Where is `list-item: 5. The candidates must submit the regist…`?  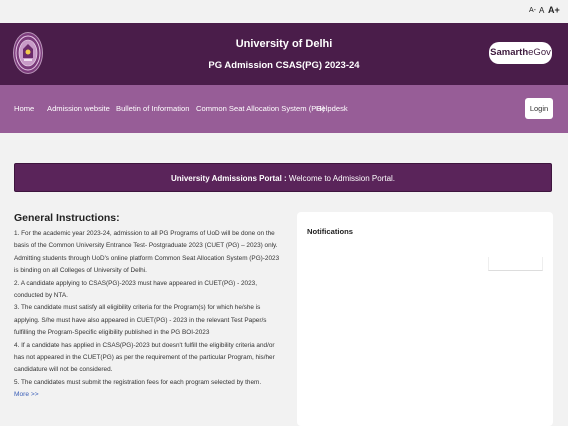
list-item: 5. The candidates must submit the regist… is located at coordinates (138, 382).